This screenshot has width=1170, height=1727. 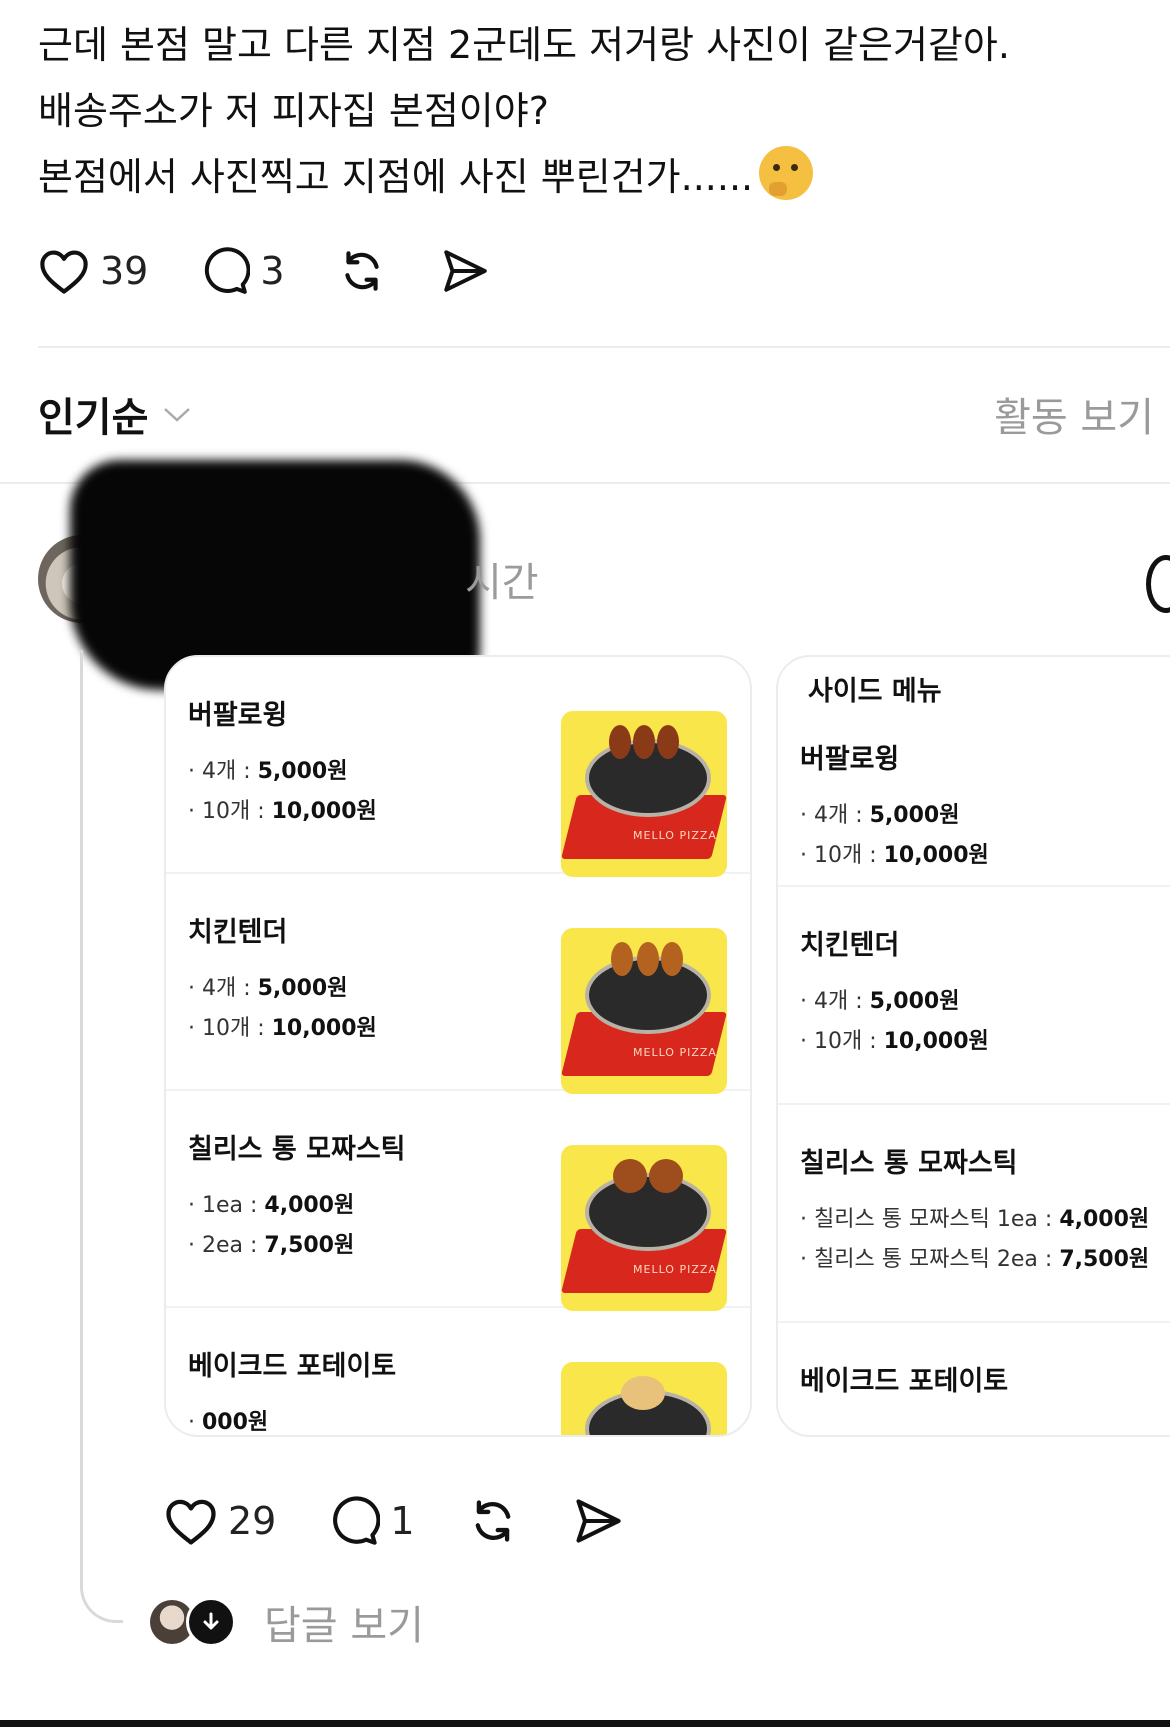 I want to click on menu-item: 치킨텐더 · 4개 : 5,000원 · 10개 : 10,000원, so click(x=974, y=996).